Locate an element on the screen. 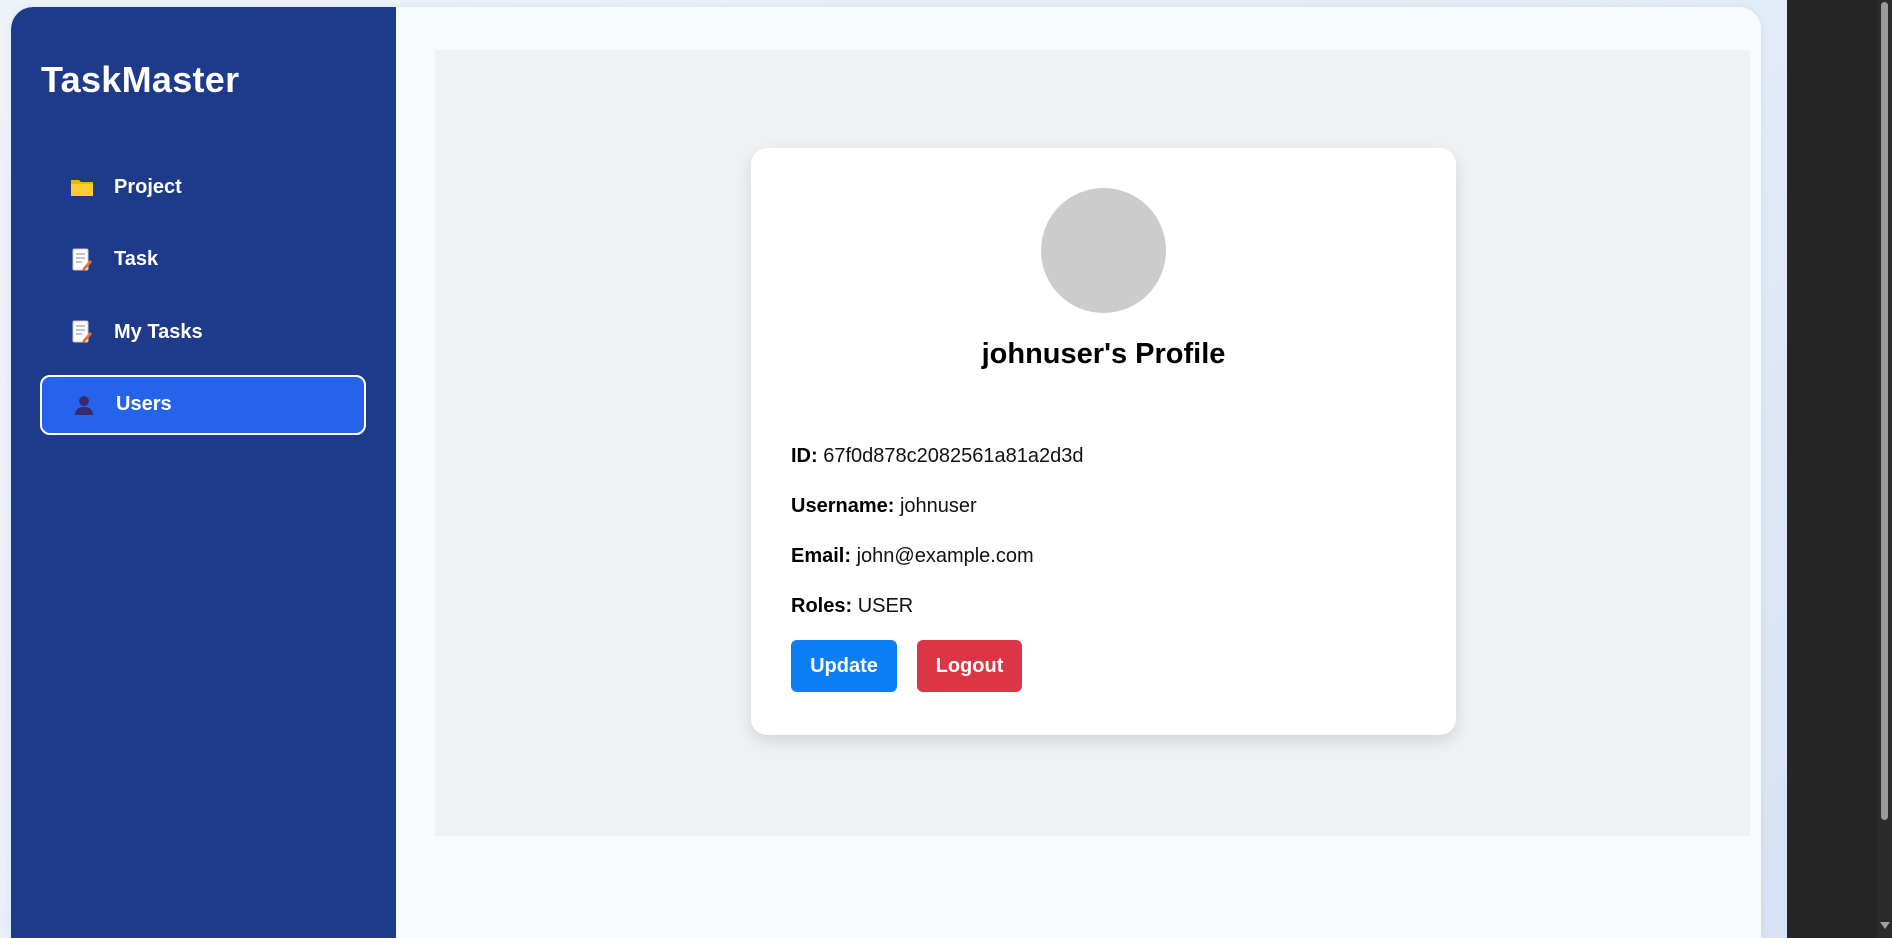 Image resolution: width=1892 pixels, height=938 pixels. profile-username-value: johnuser is located at coordinates (938, 506).